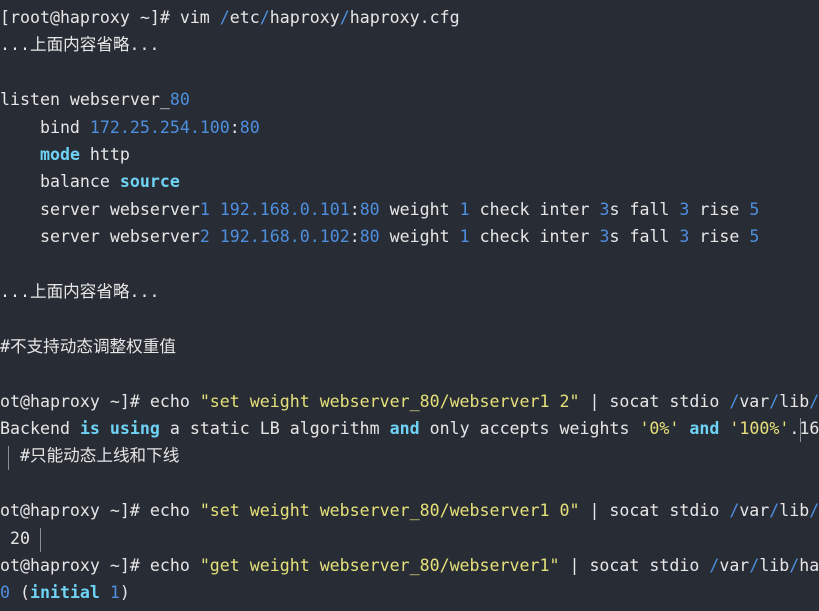  I want to click on terminal-text-segment: listen webserver_, so click(85, 100).